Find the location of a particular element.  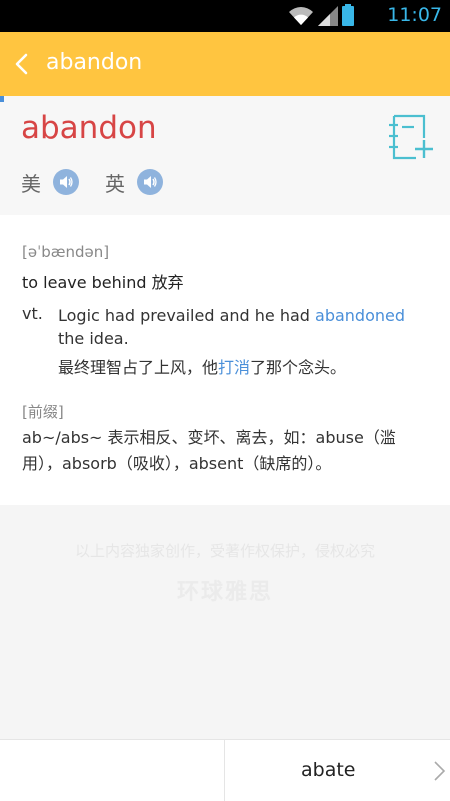

chevron-right-icon is located at coordinates (439, 771).